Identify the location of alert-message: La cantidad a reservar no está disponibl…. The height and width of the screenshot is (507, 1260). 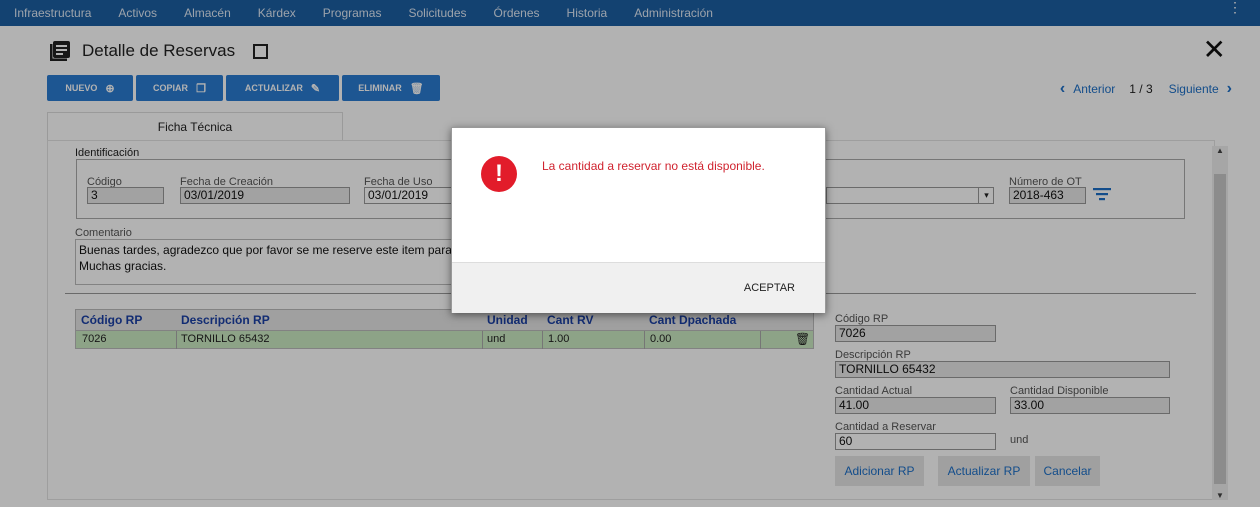
(653, 166).